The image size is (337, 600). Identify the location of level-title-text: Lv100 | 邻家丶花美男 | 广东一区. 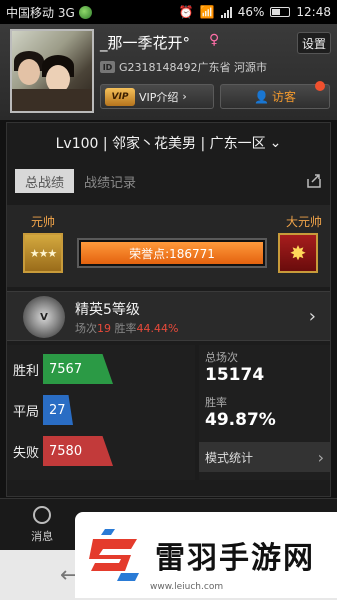
(160, 144).